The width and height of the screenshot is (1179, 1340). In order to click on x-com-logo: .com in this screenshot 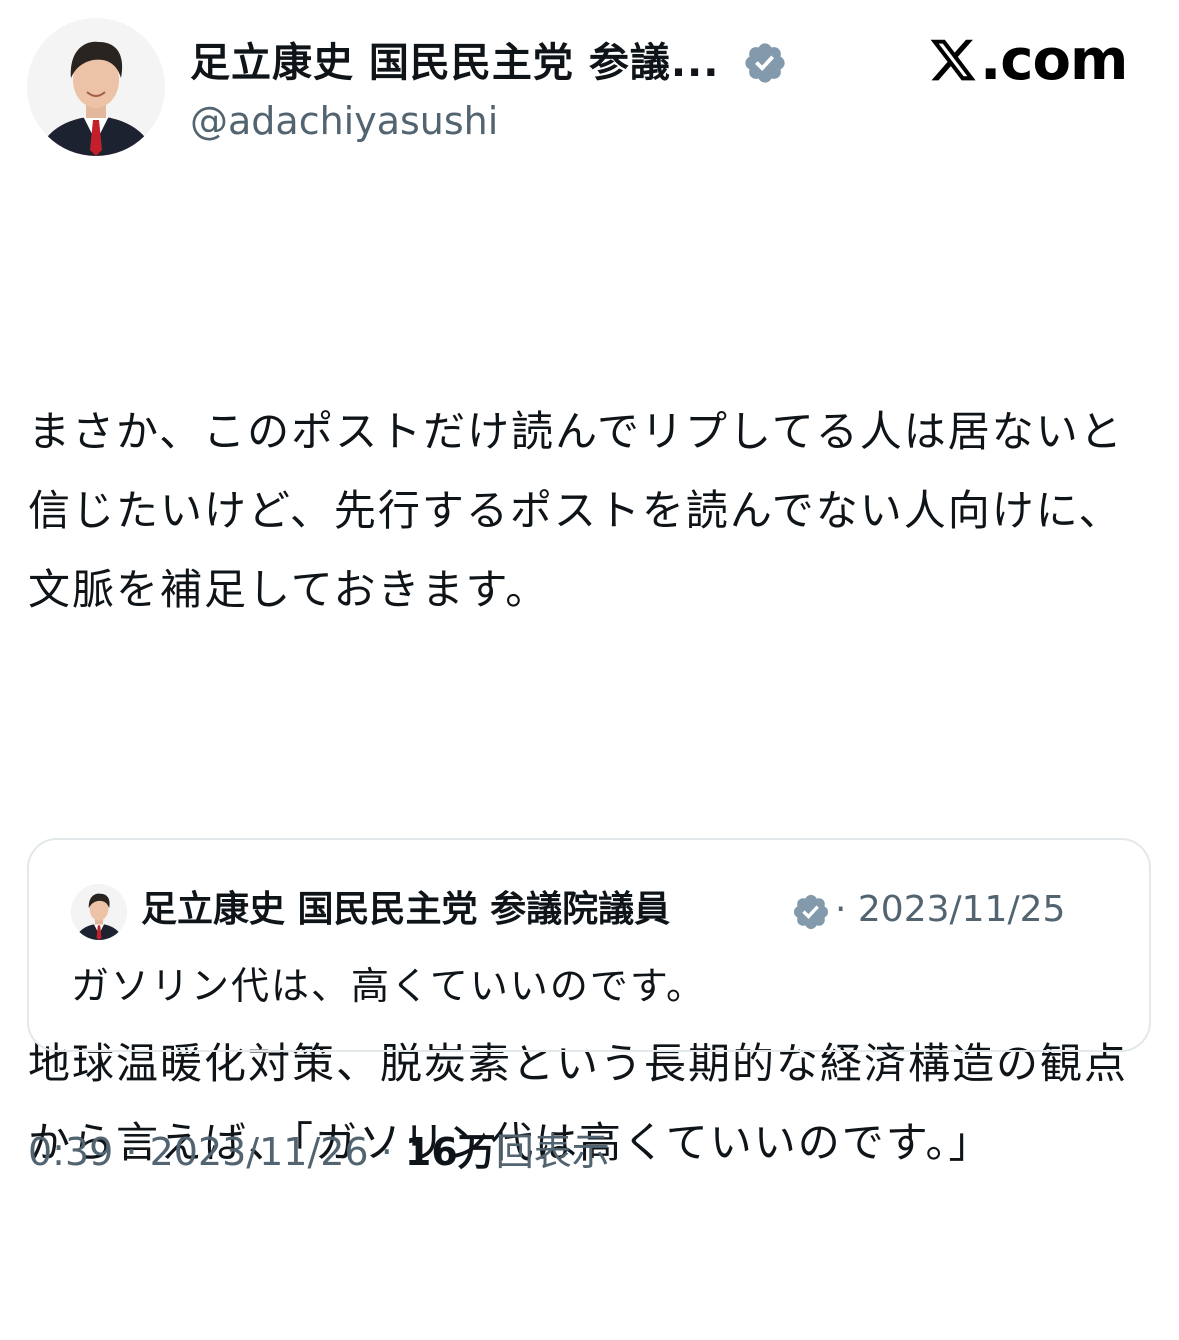, I will do `click(1028, 60)`.